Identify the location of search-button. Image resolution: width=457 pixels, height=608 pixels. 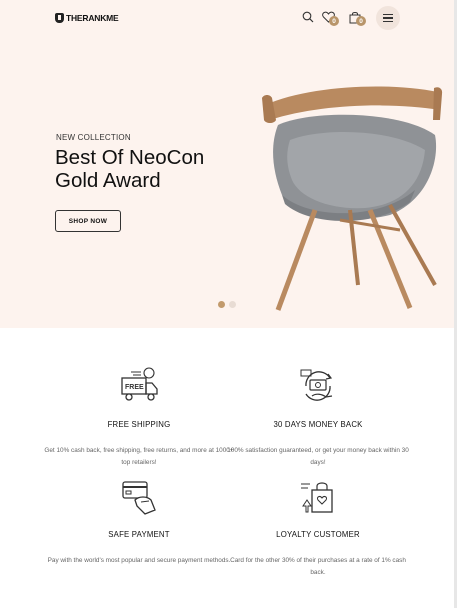
(308, 17).